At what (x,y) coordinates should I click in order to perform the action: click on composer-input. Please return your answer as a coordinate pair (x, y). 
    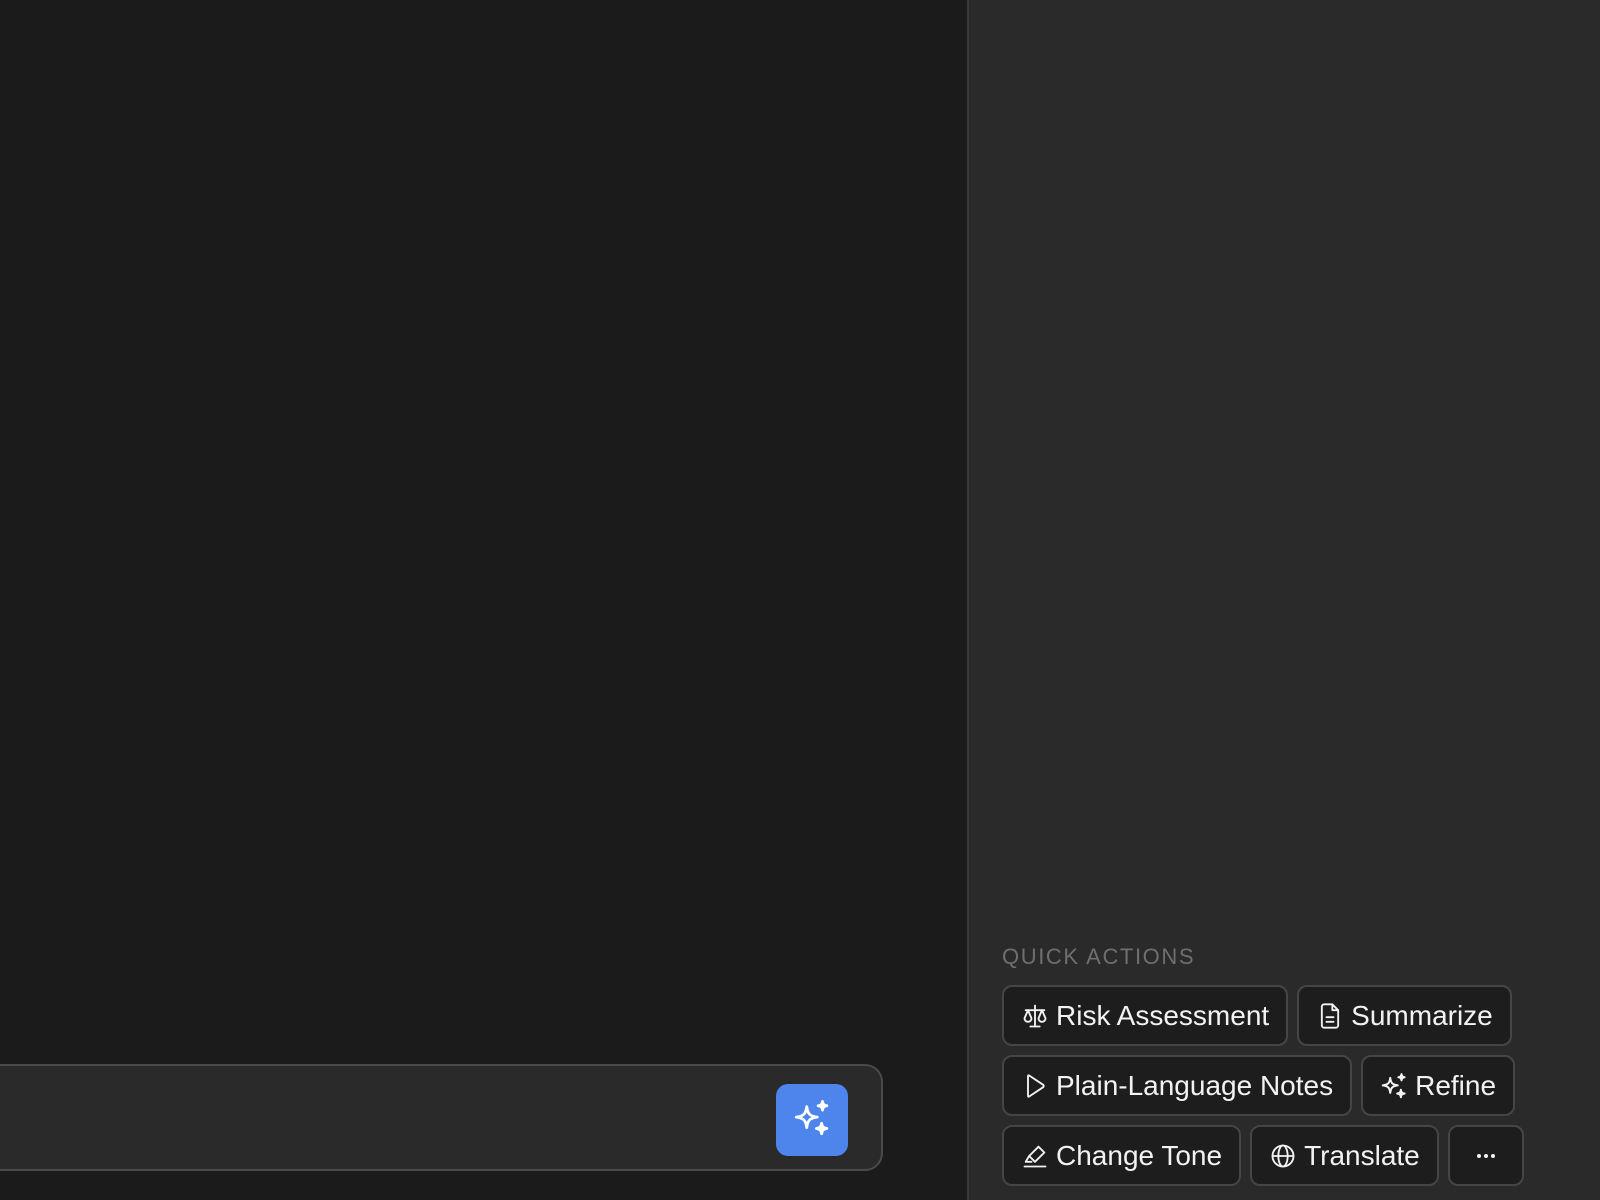
    Looking at the image, I should click on (392, 1118).